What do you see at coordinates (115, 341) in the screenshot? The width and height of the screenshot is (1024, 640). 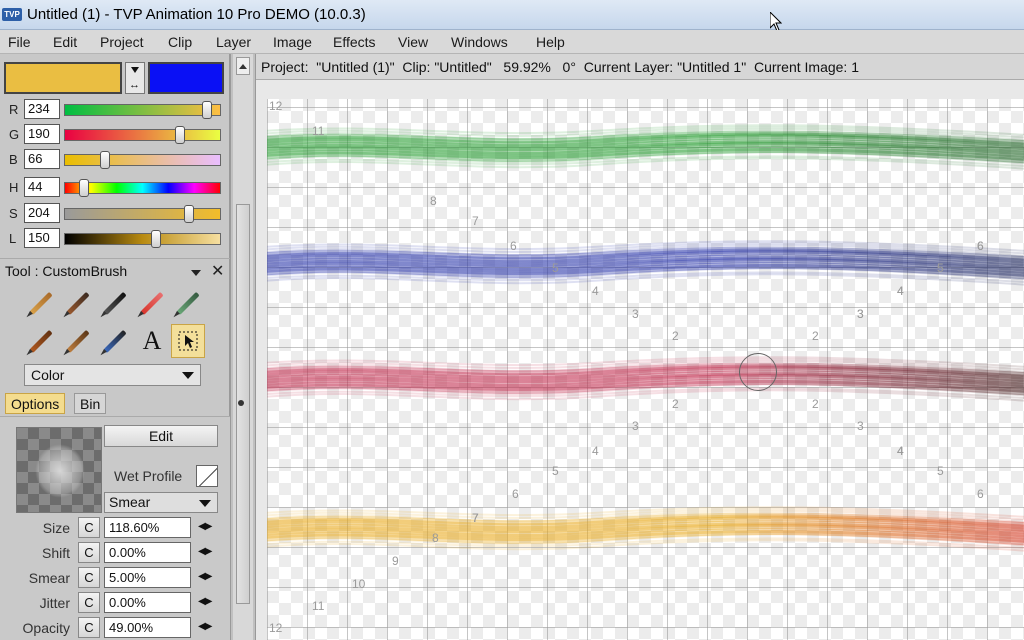 I see `knife-brush-tool-icon` at bounding box center [115, 341].